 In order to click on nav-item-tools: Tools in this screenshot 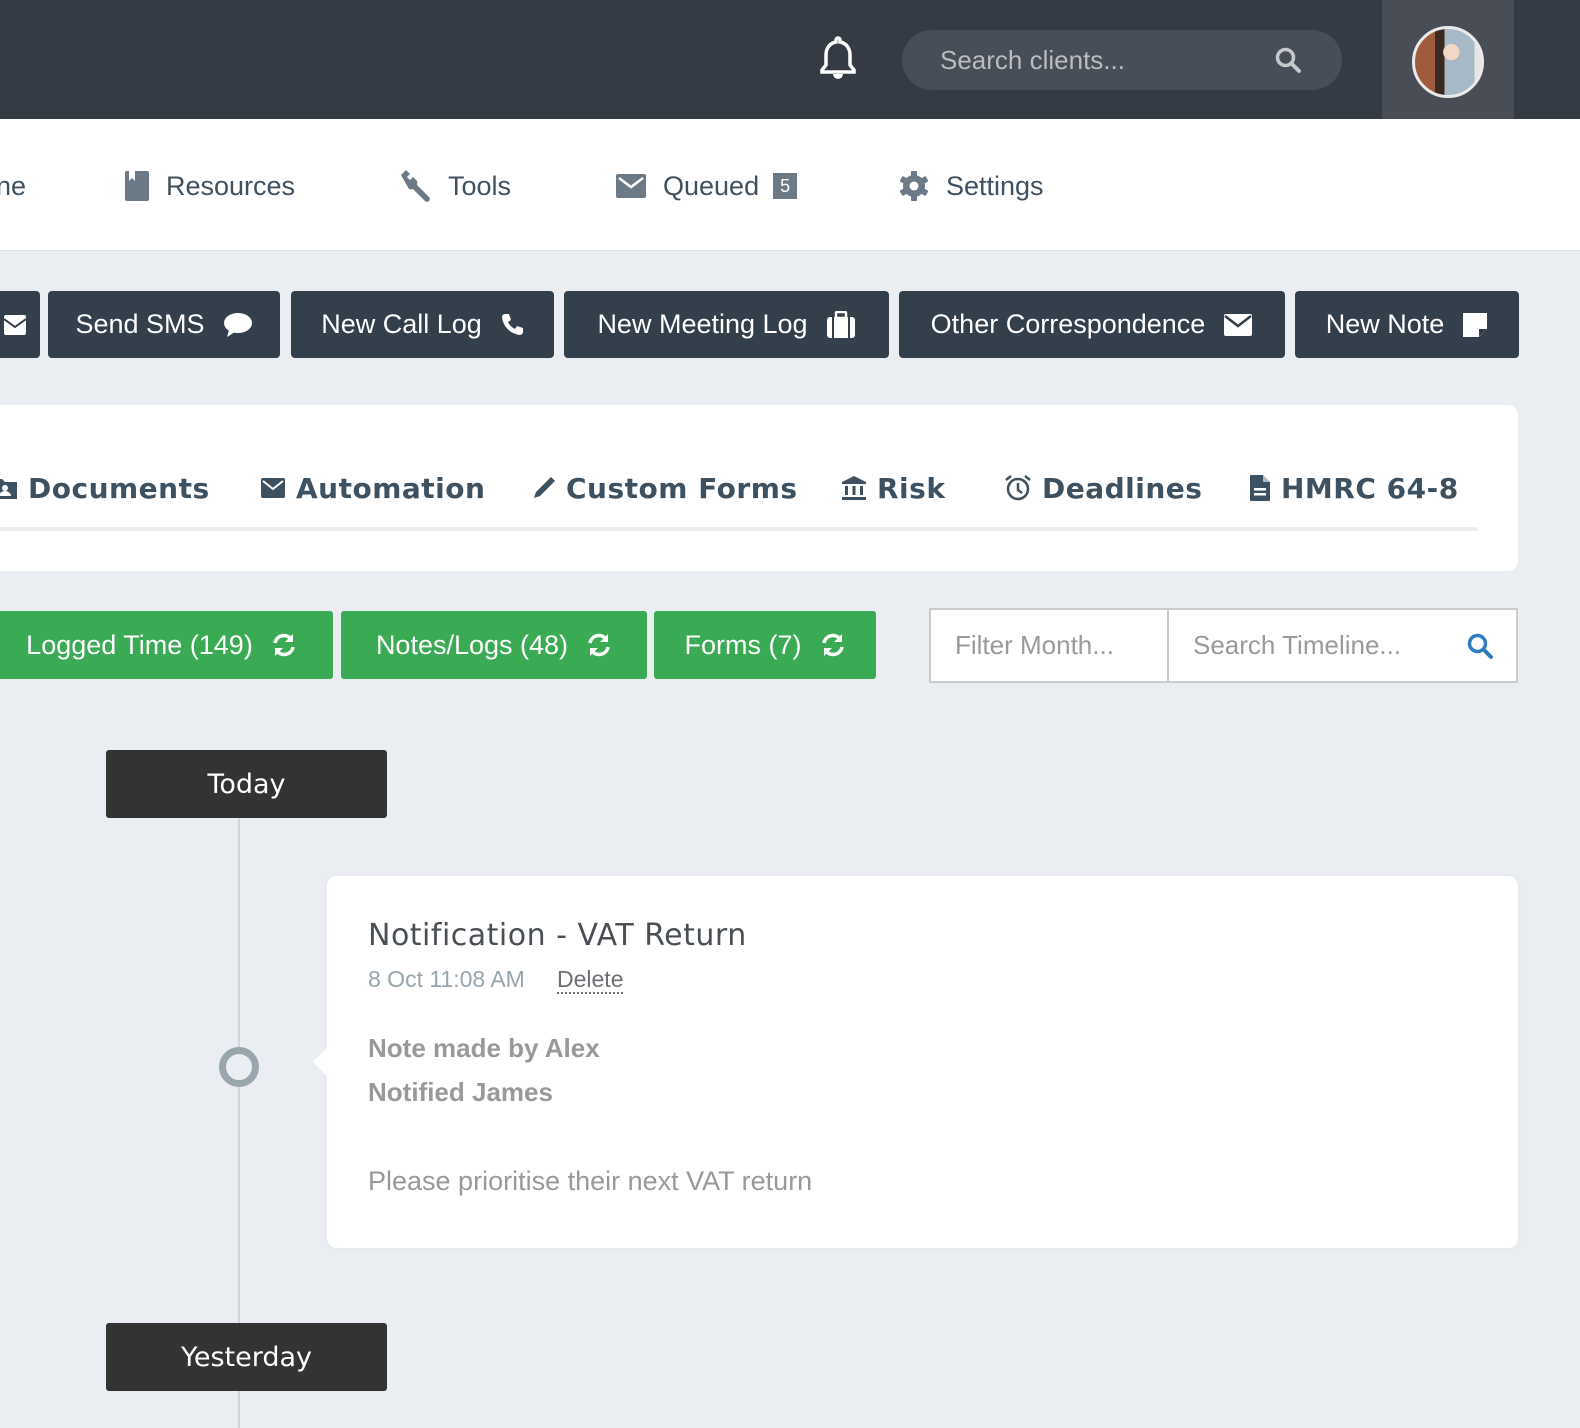, I will do `click(454, 186)`.